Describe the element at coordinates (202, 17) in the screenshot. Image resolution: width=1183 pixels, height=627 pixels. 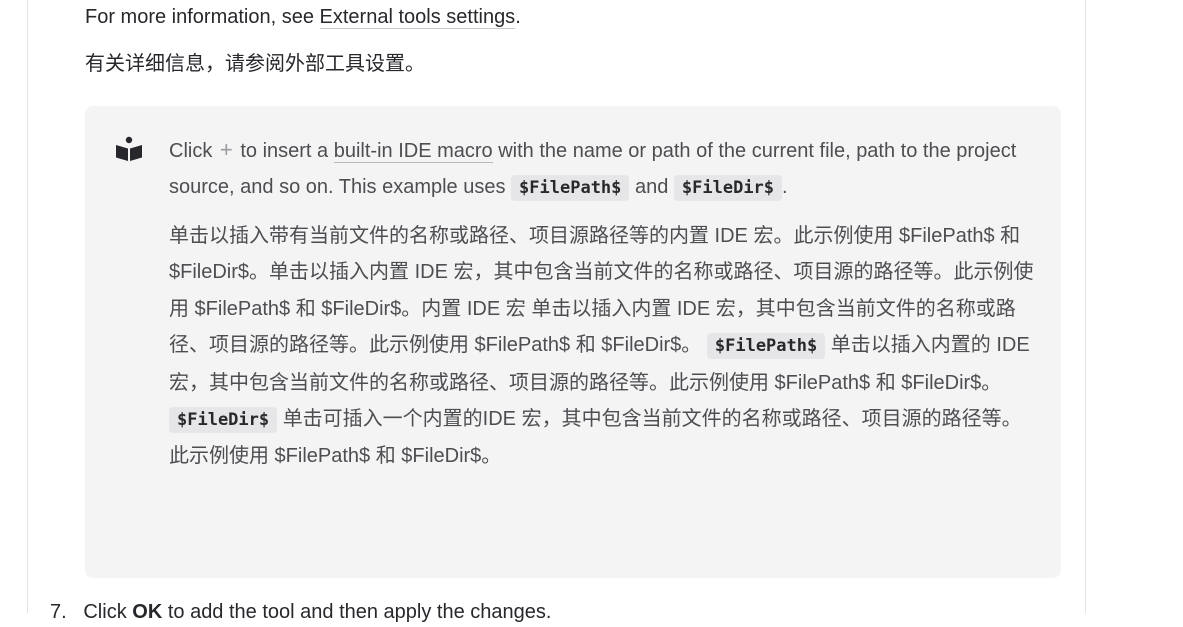
I see `intro-text: For more information, see` at that location.